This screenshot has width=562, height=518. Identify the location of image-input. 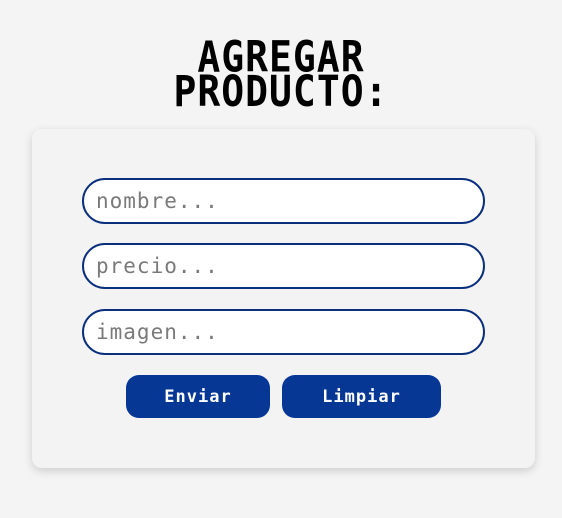
(283, 332).